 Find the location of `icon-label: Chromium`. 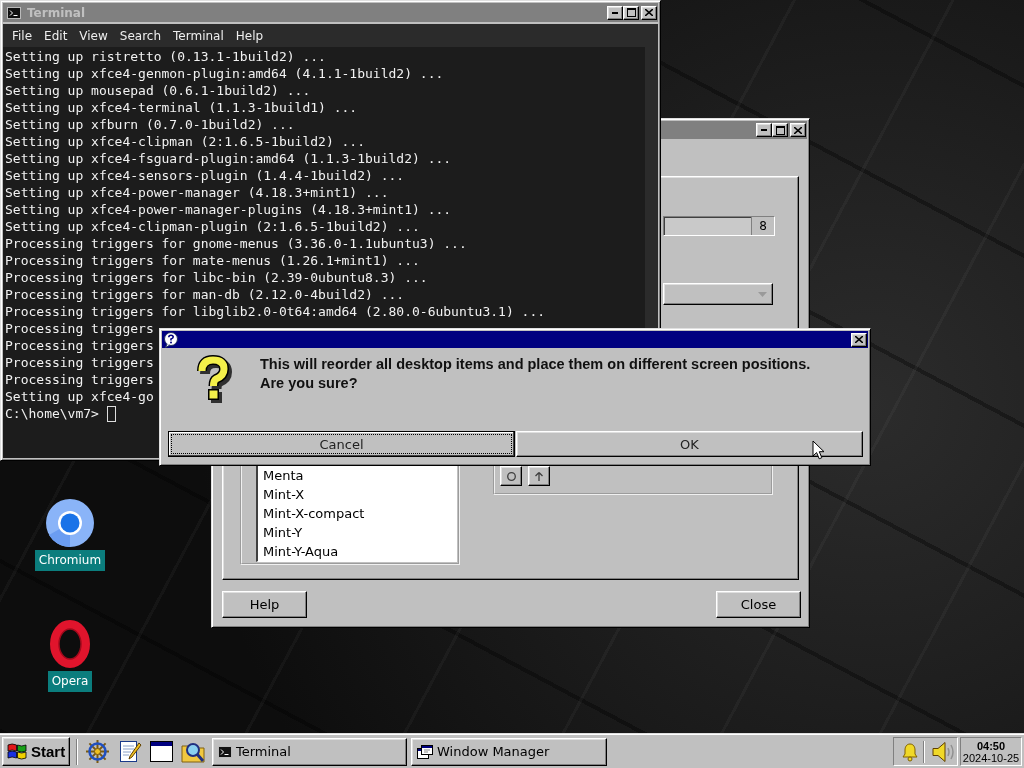

icon-label: Chromium is located at coordinates (70, 560).